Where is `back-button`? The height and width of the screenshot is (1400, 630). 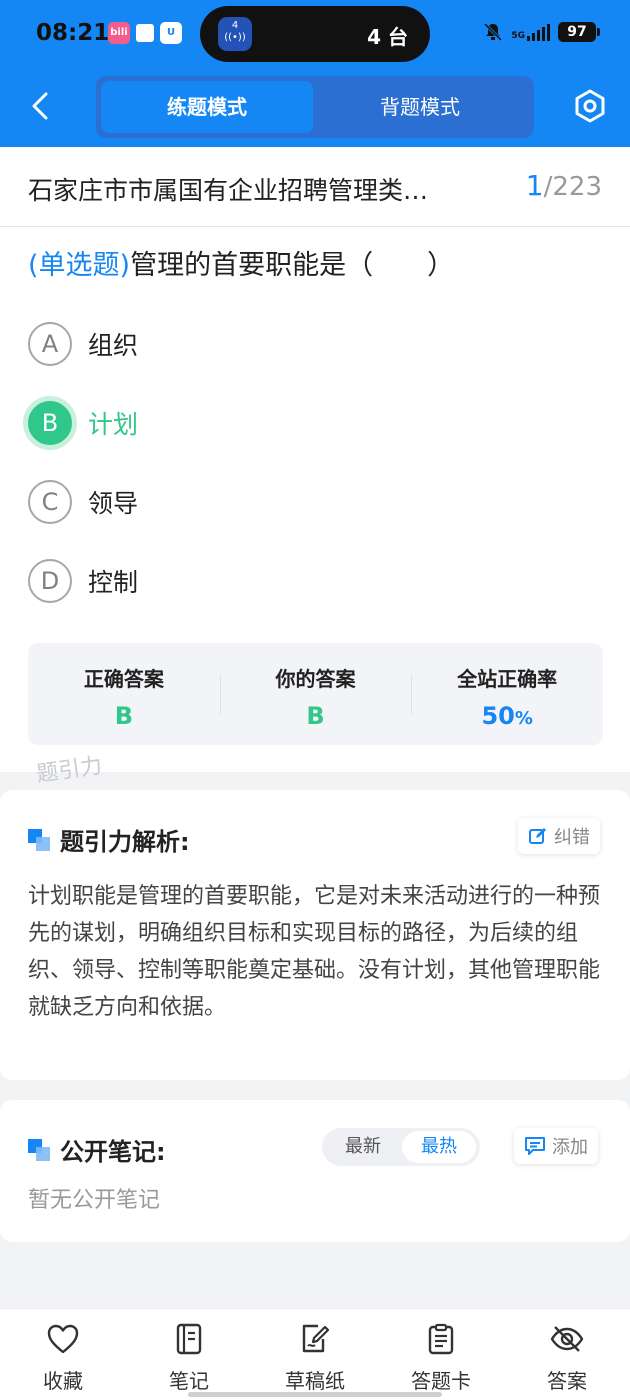
back-button is located at coordinates (40, 106).